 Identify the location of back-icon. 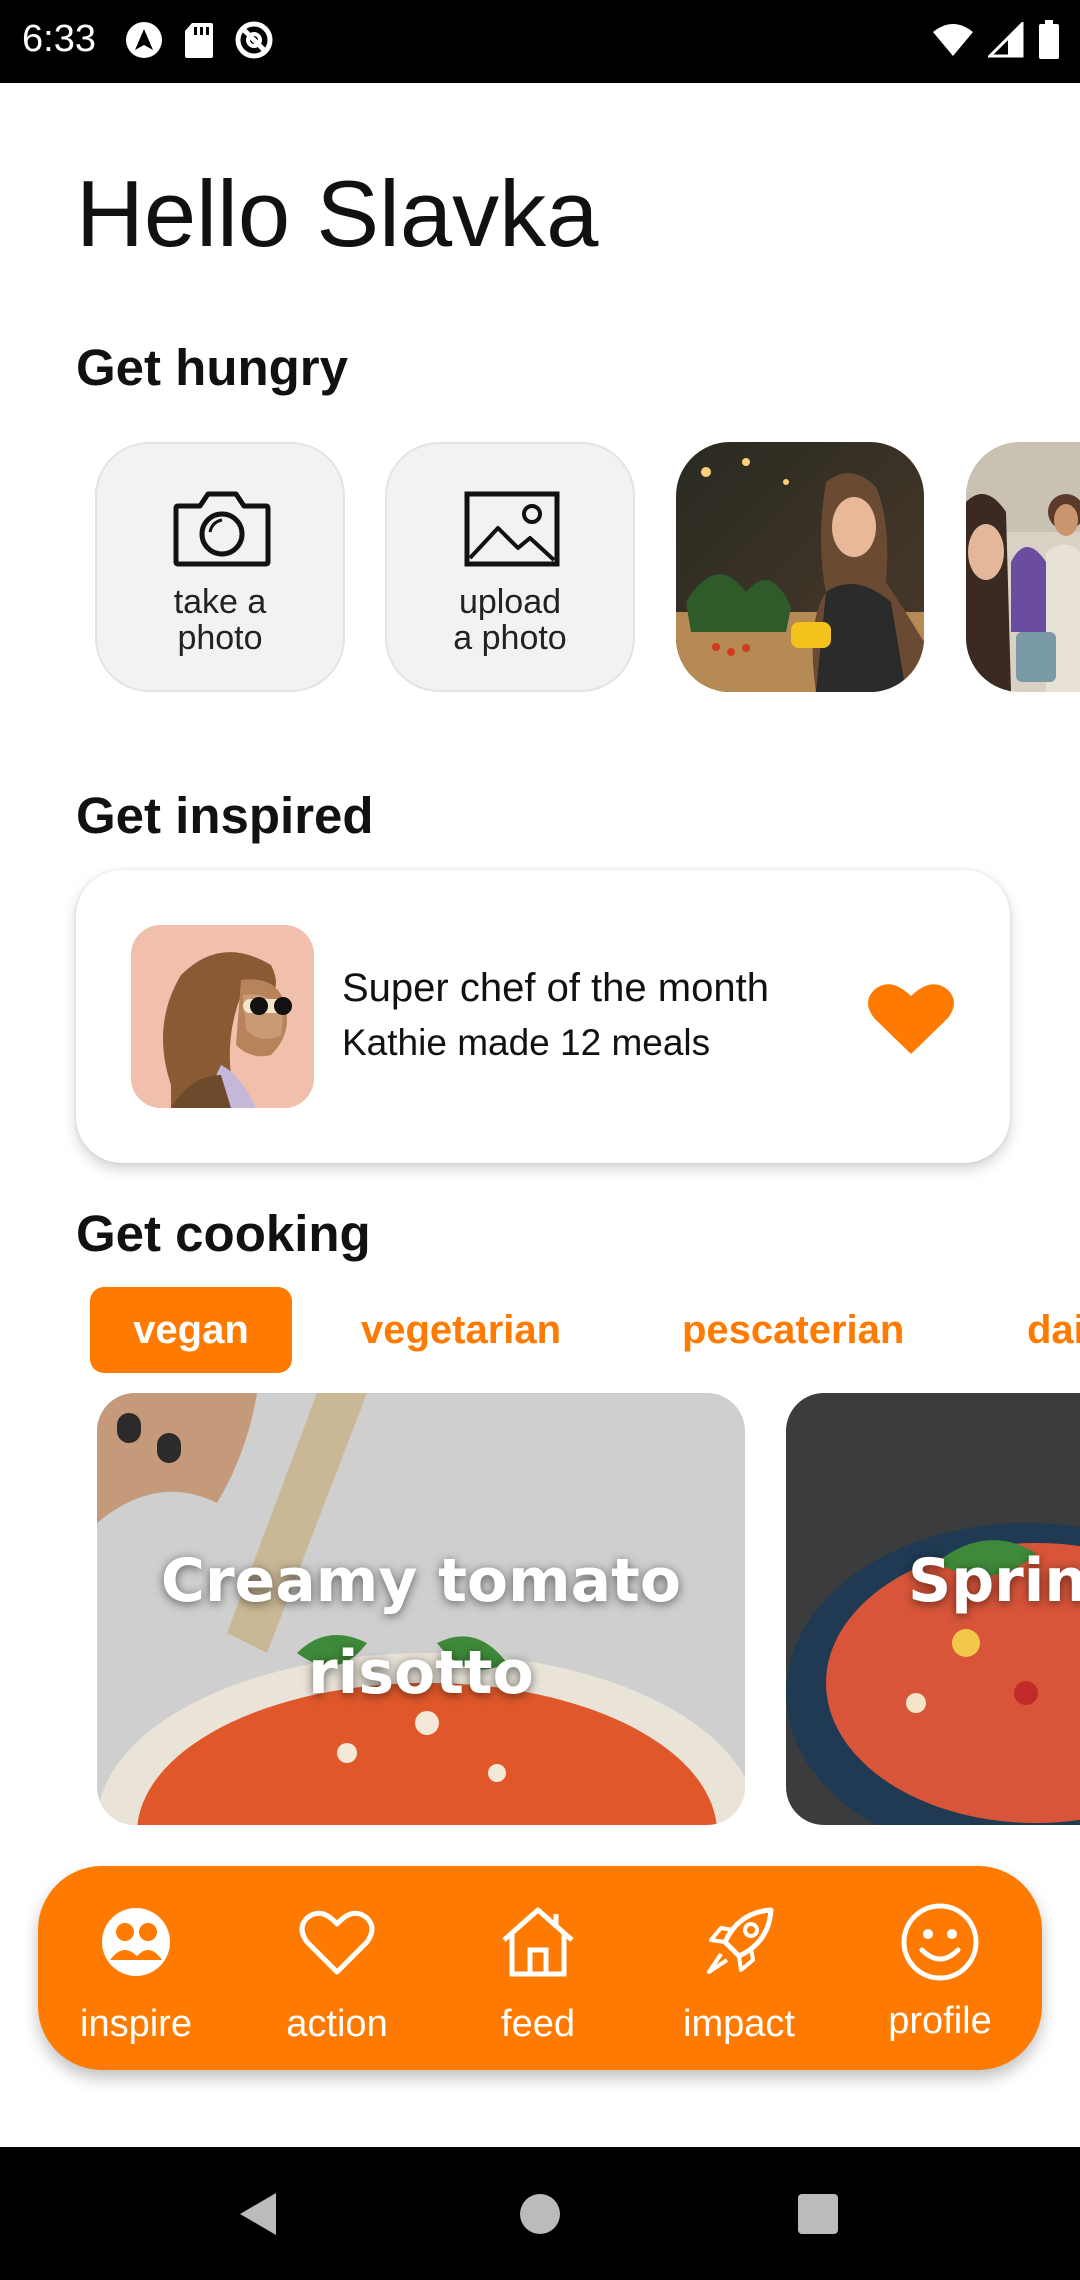
(258, 2216).